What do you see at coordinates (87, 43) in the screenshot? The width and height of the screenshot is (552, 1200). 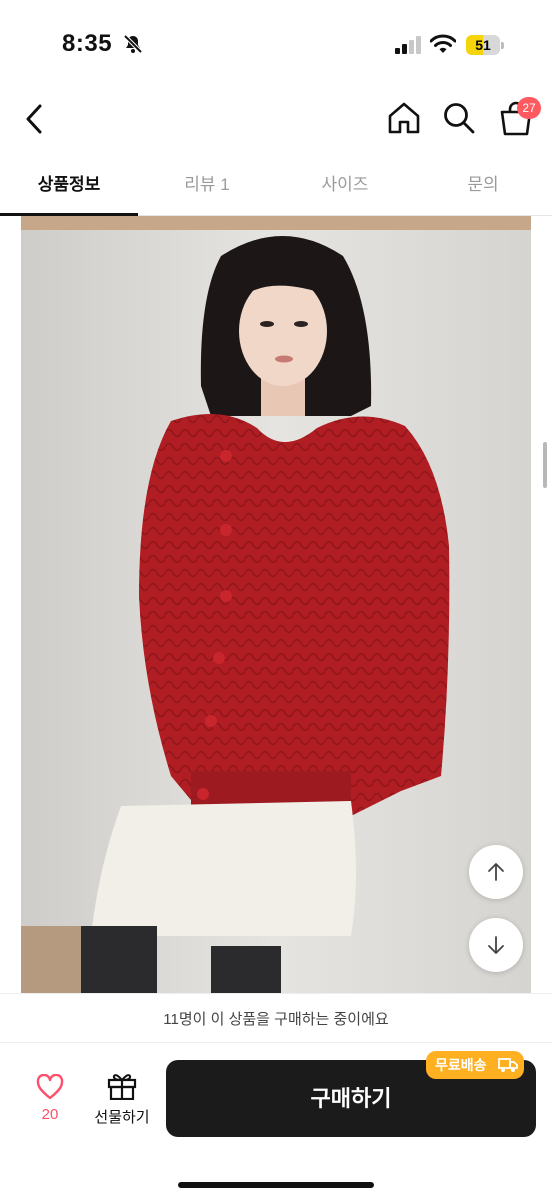 I see `status-time: 8:35` at bounding box center [87, 43].